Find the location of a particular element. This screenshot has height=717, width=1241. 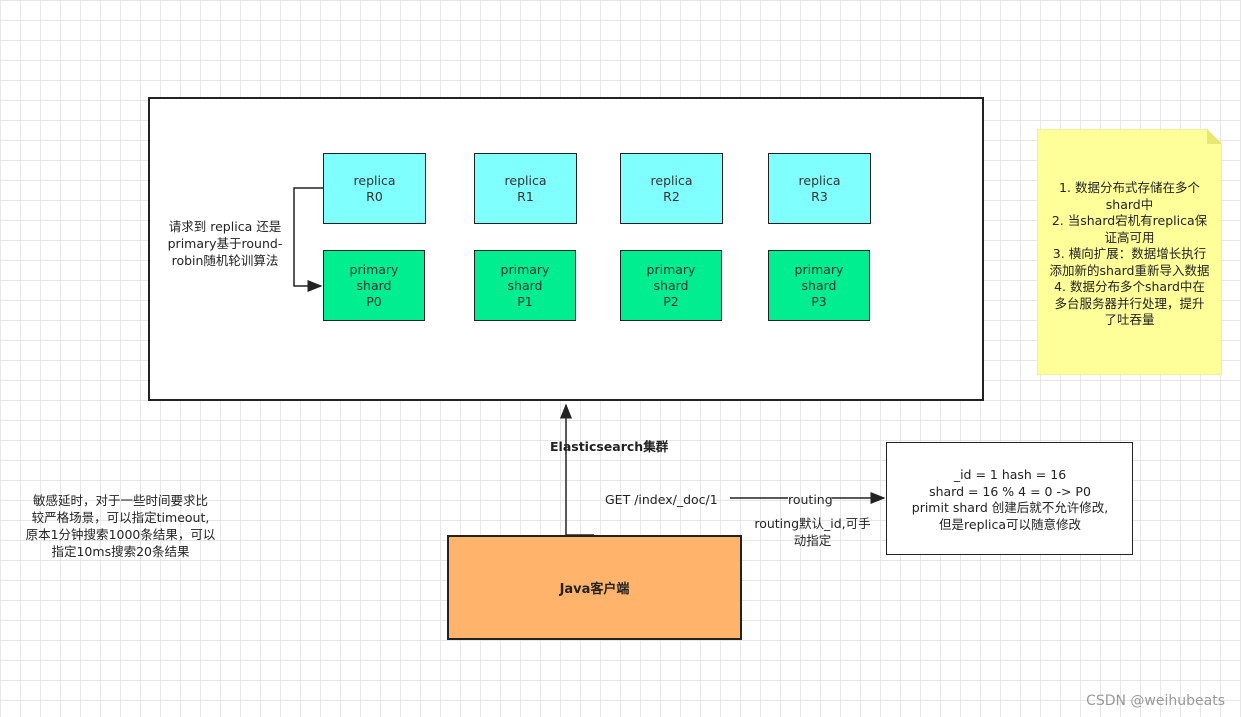

note-line-6: 添加新的shard重新导入数据 is located at coordinates (1129, 270).